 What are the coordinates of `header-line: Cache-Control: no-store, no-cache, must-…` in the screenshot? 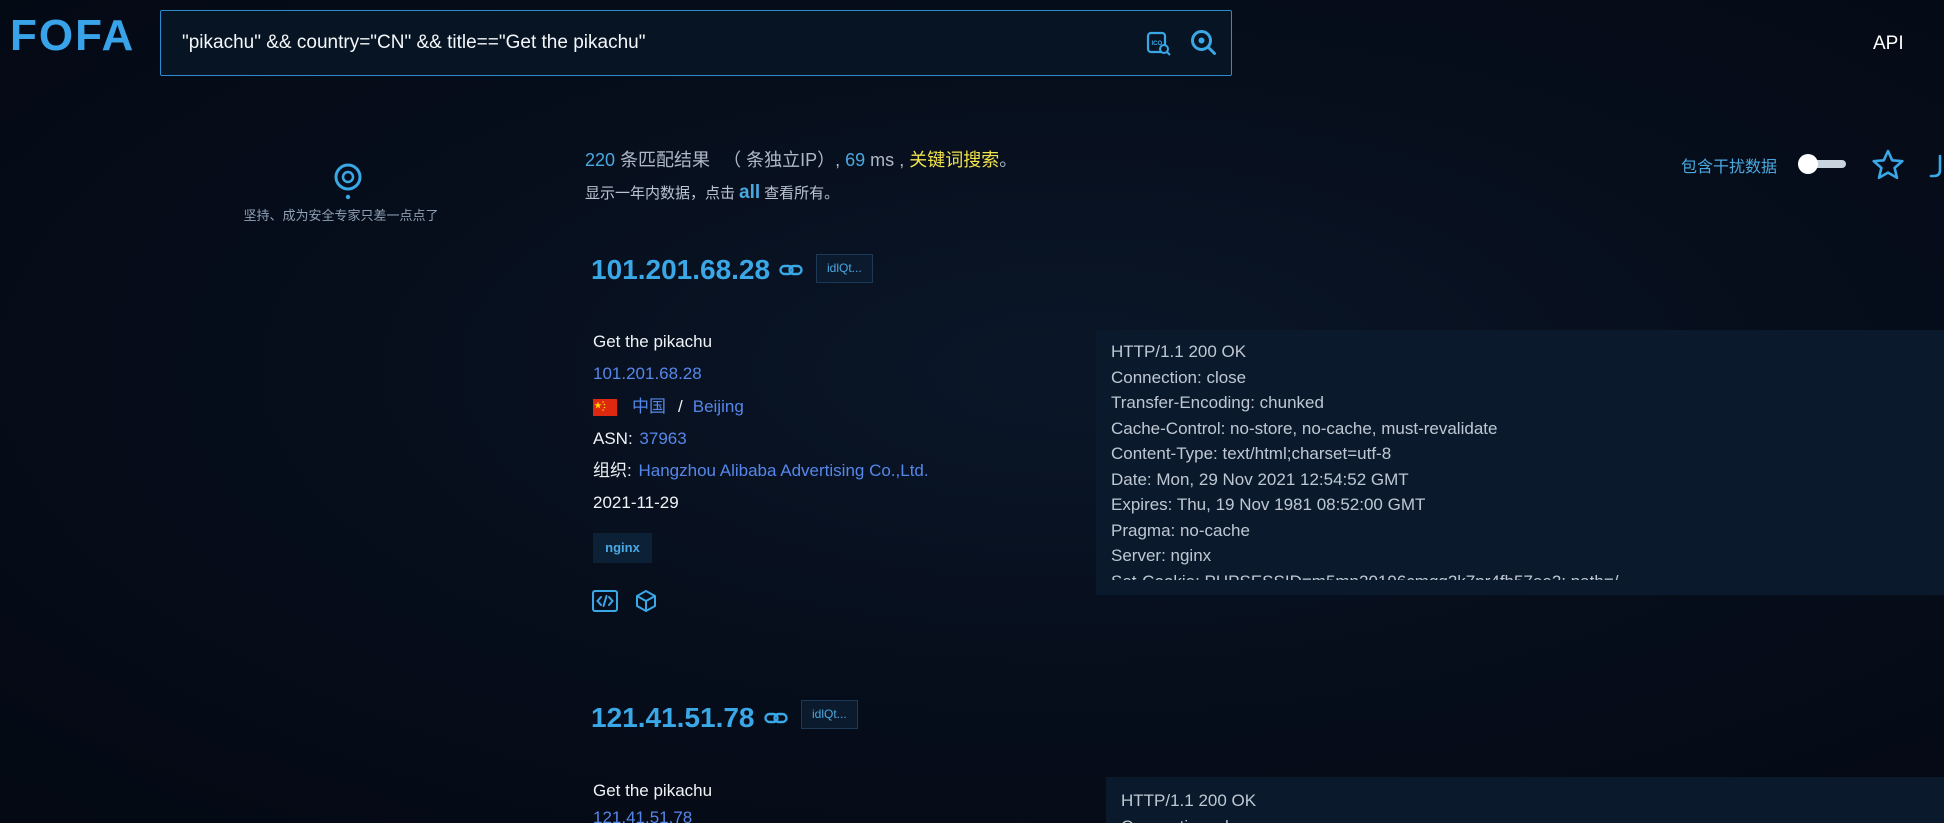 It's located at (1304, 428).